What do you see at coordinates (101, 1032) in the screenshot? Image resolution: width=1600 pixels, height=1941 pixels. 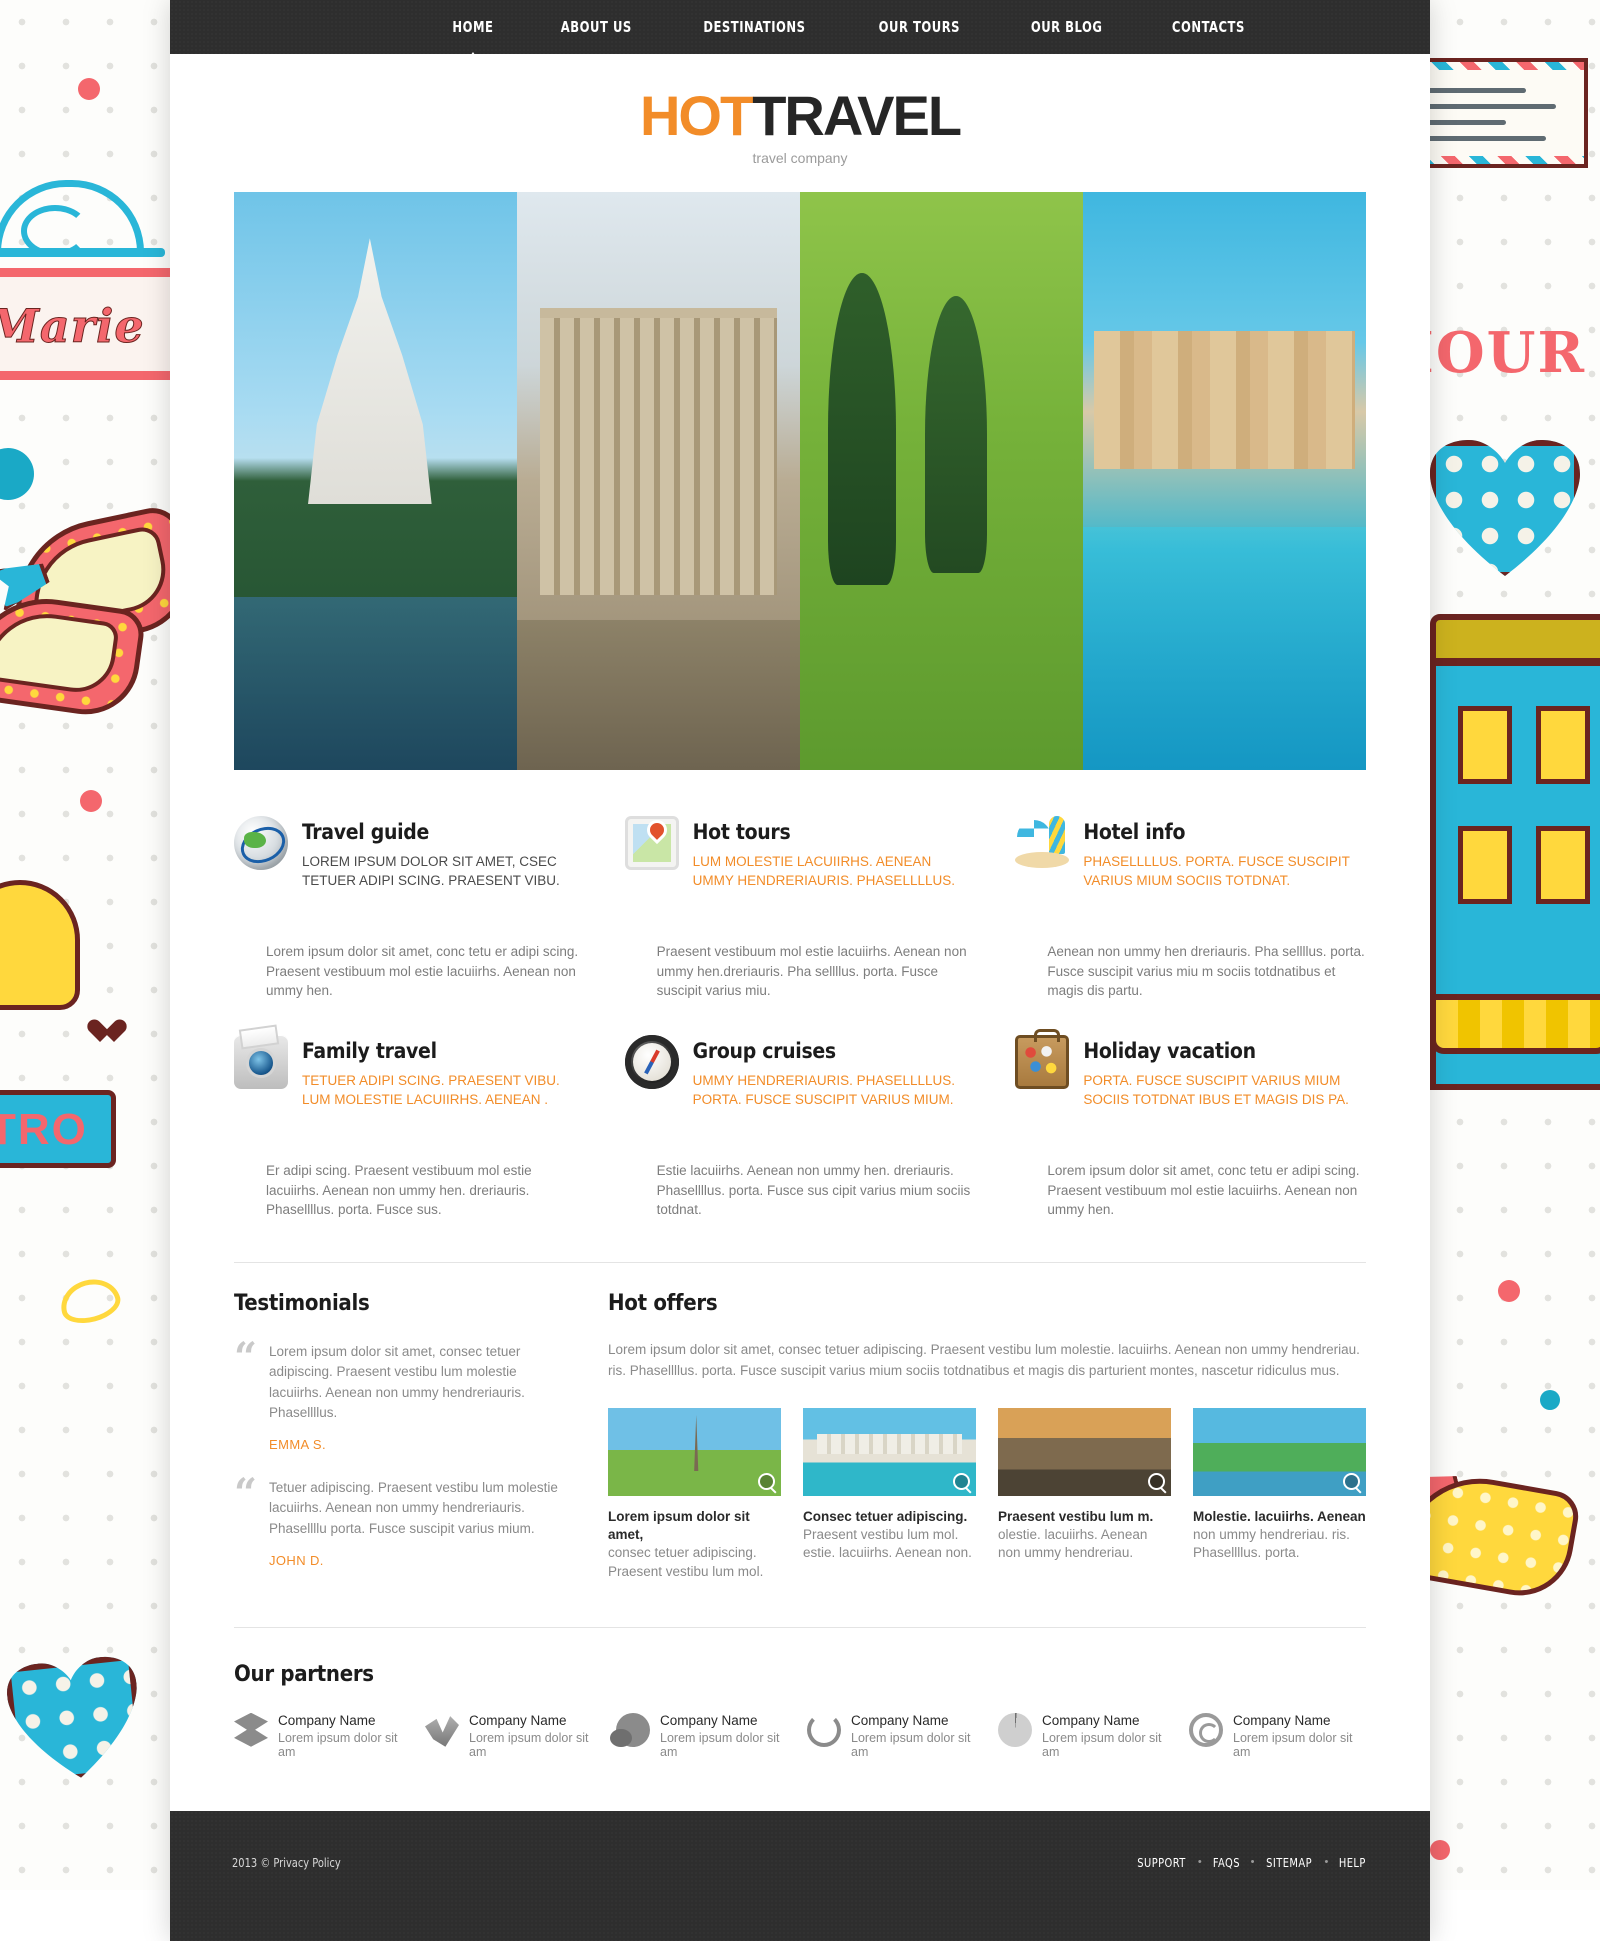 I see `small-heart-doodle` at bounding box center [101, 1032].